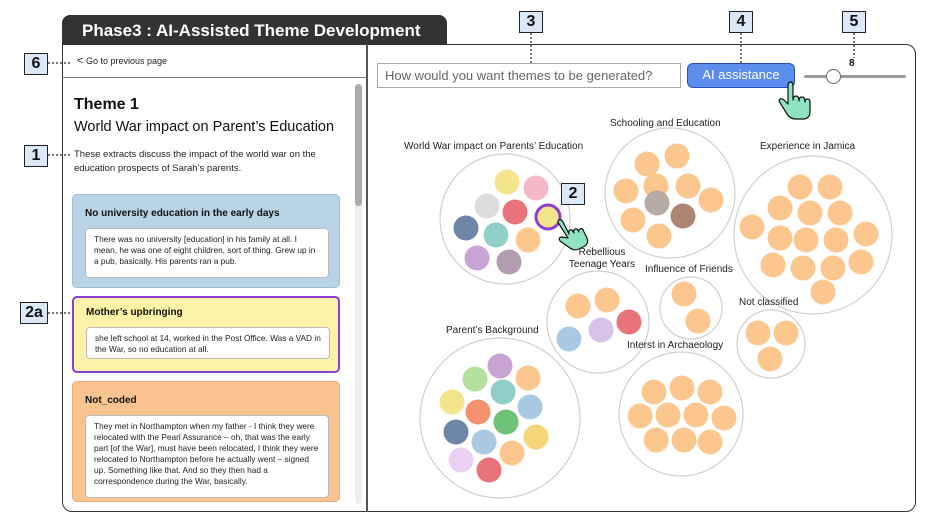  Describe the element at coordinates (854, 22) in the screenshot. I see `callout-marker-5: 5` at that location.